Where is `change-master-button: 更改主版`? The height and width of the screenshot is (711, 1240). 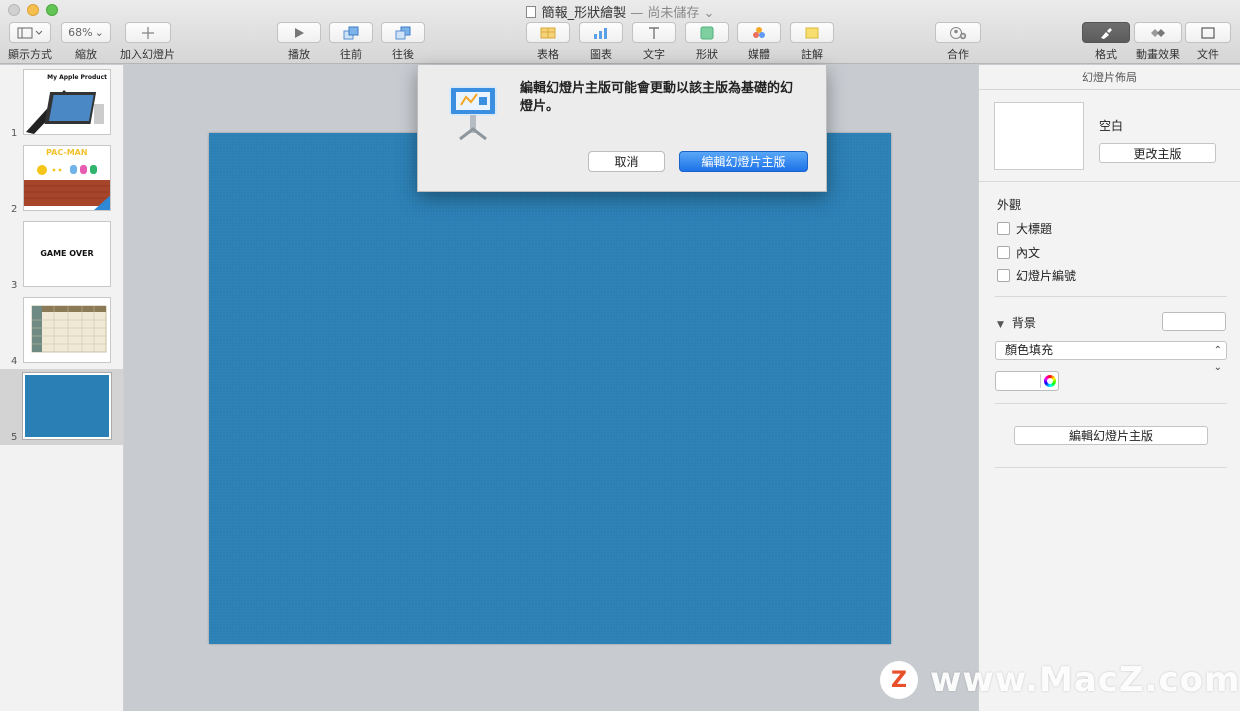 change-master-button: 更改主版 is located at coordinates (1157, 153).